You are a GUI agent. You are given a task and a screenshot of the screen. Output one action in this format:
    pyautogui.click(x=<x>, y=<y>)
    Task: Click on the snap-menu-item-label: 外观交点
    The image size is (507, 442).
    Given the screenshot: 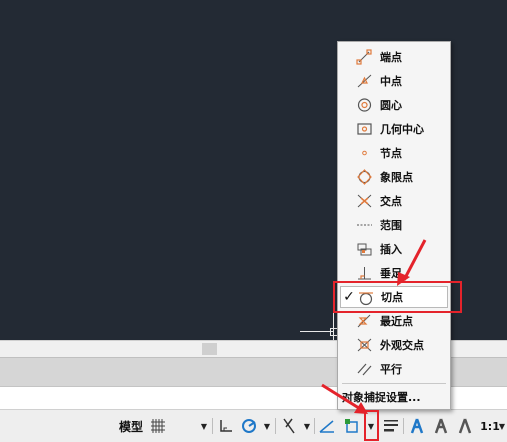 What is the action you would take?
    pyautogui.click(x=402, y=345)
    